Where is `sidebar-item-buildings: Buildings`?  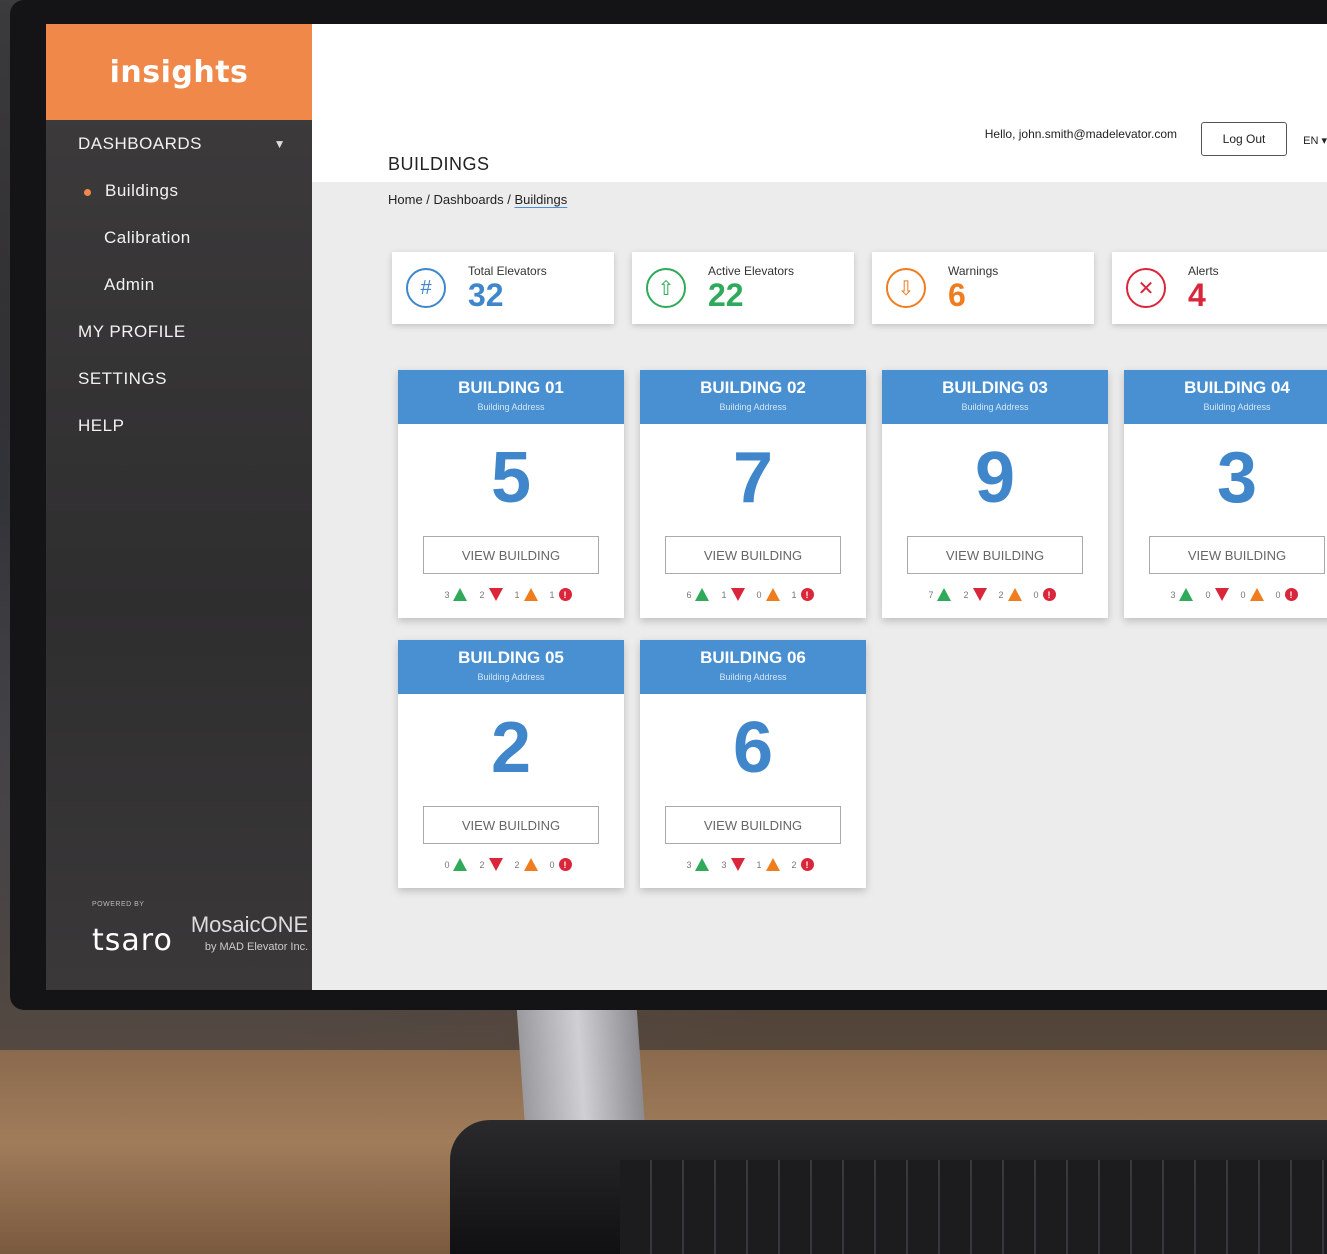 sidebar-item-buildings: Buildings is located at coordinates (179, 190).